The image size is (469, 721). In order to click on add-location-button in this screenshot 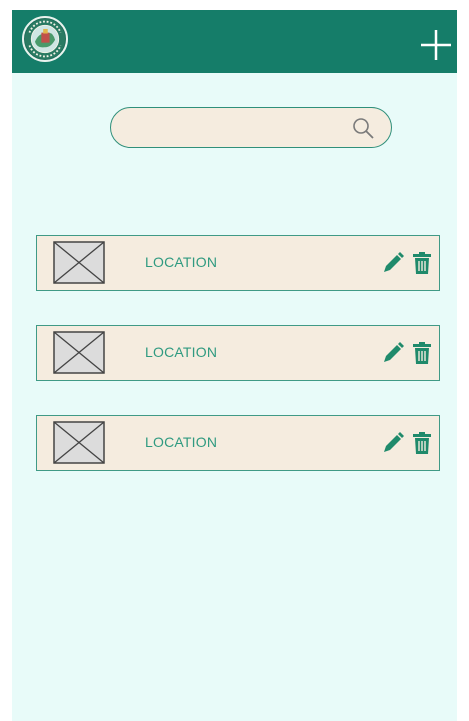, I will do `click(436, 45)`.